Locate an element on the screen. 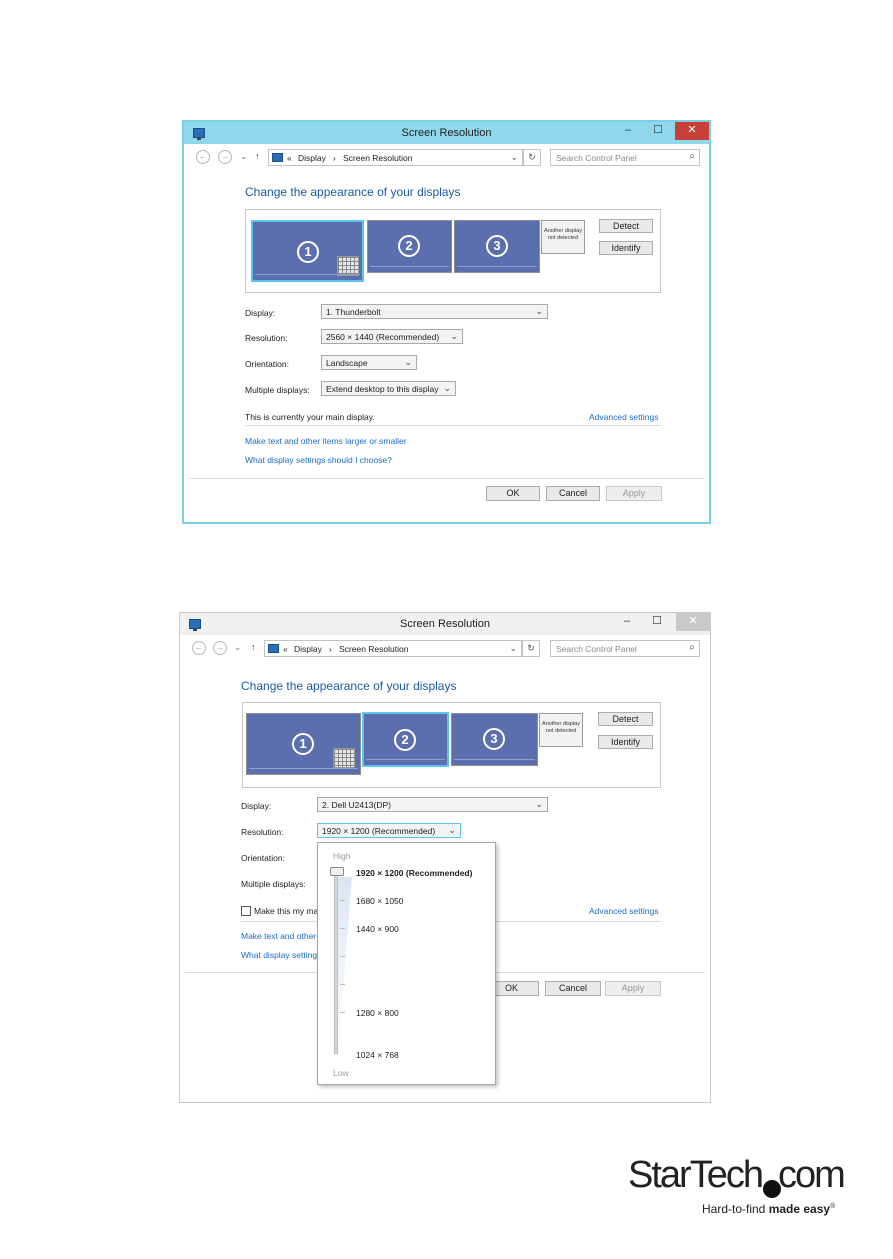 The width and height of the screenshot is (893, 1259). orientation-select-value: Landscape is located at coordinates (347, 363).